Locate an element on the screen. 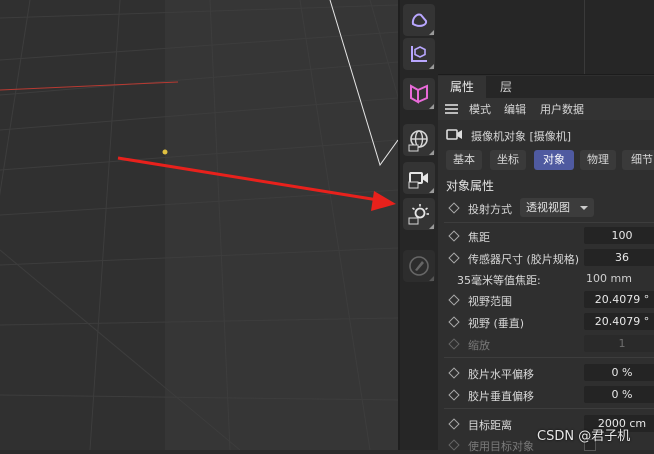 The width and height of the screenshot is (654, 454). property-row: 35毫米等值焦距: 100 mm is located at coordinates (546, 279).